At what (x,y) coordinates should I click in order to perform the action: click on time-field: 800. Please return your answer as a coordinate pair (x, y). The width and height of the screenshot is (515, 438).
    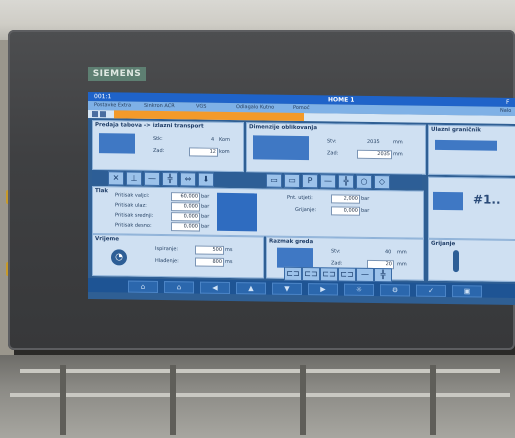
    Looking at the image, I should click on (209, 262).